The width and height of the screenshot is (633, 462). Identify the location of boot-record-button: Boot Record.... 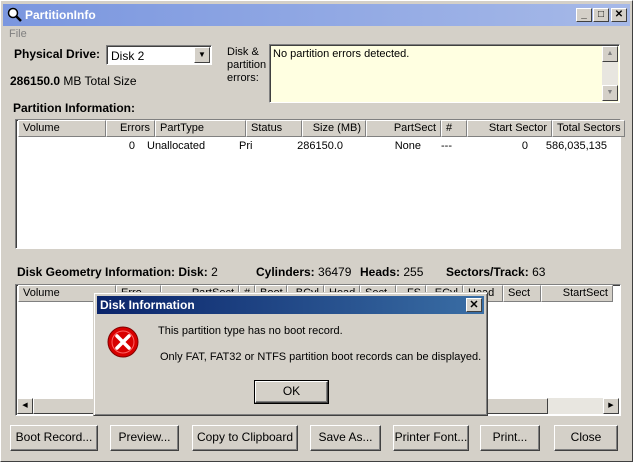
(54, 438).